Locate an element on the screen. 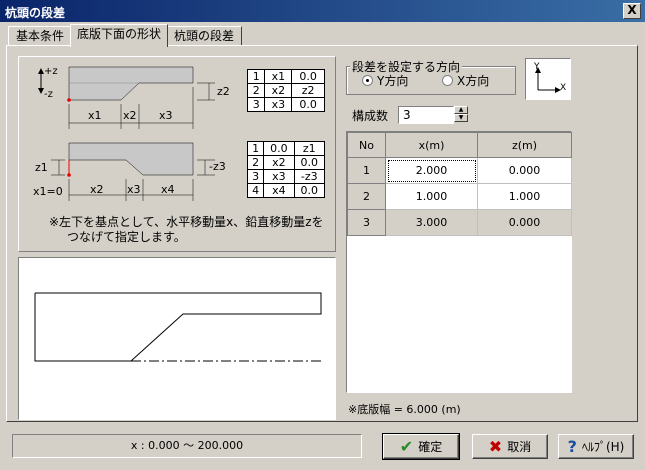  radio-label: X方向 is located at coordinates (473, 81).